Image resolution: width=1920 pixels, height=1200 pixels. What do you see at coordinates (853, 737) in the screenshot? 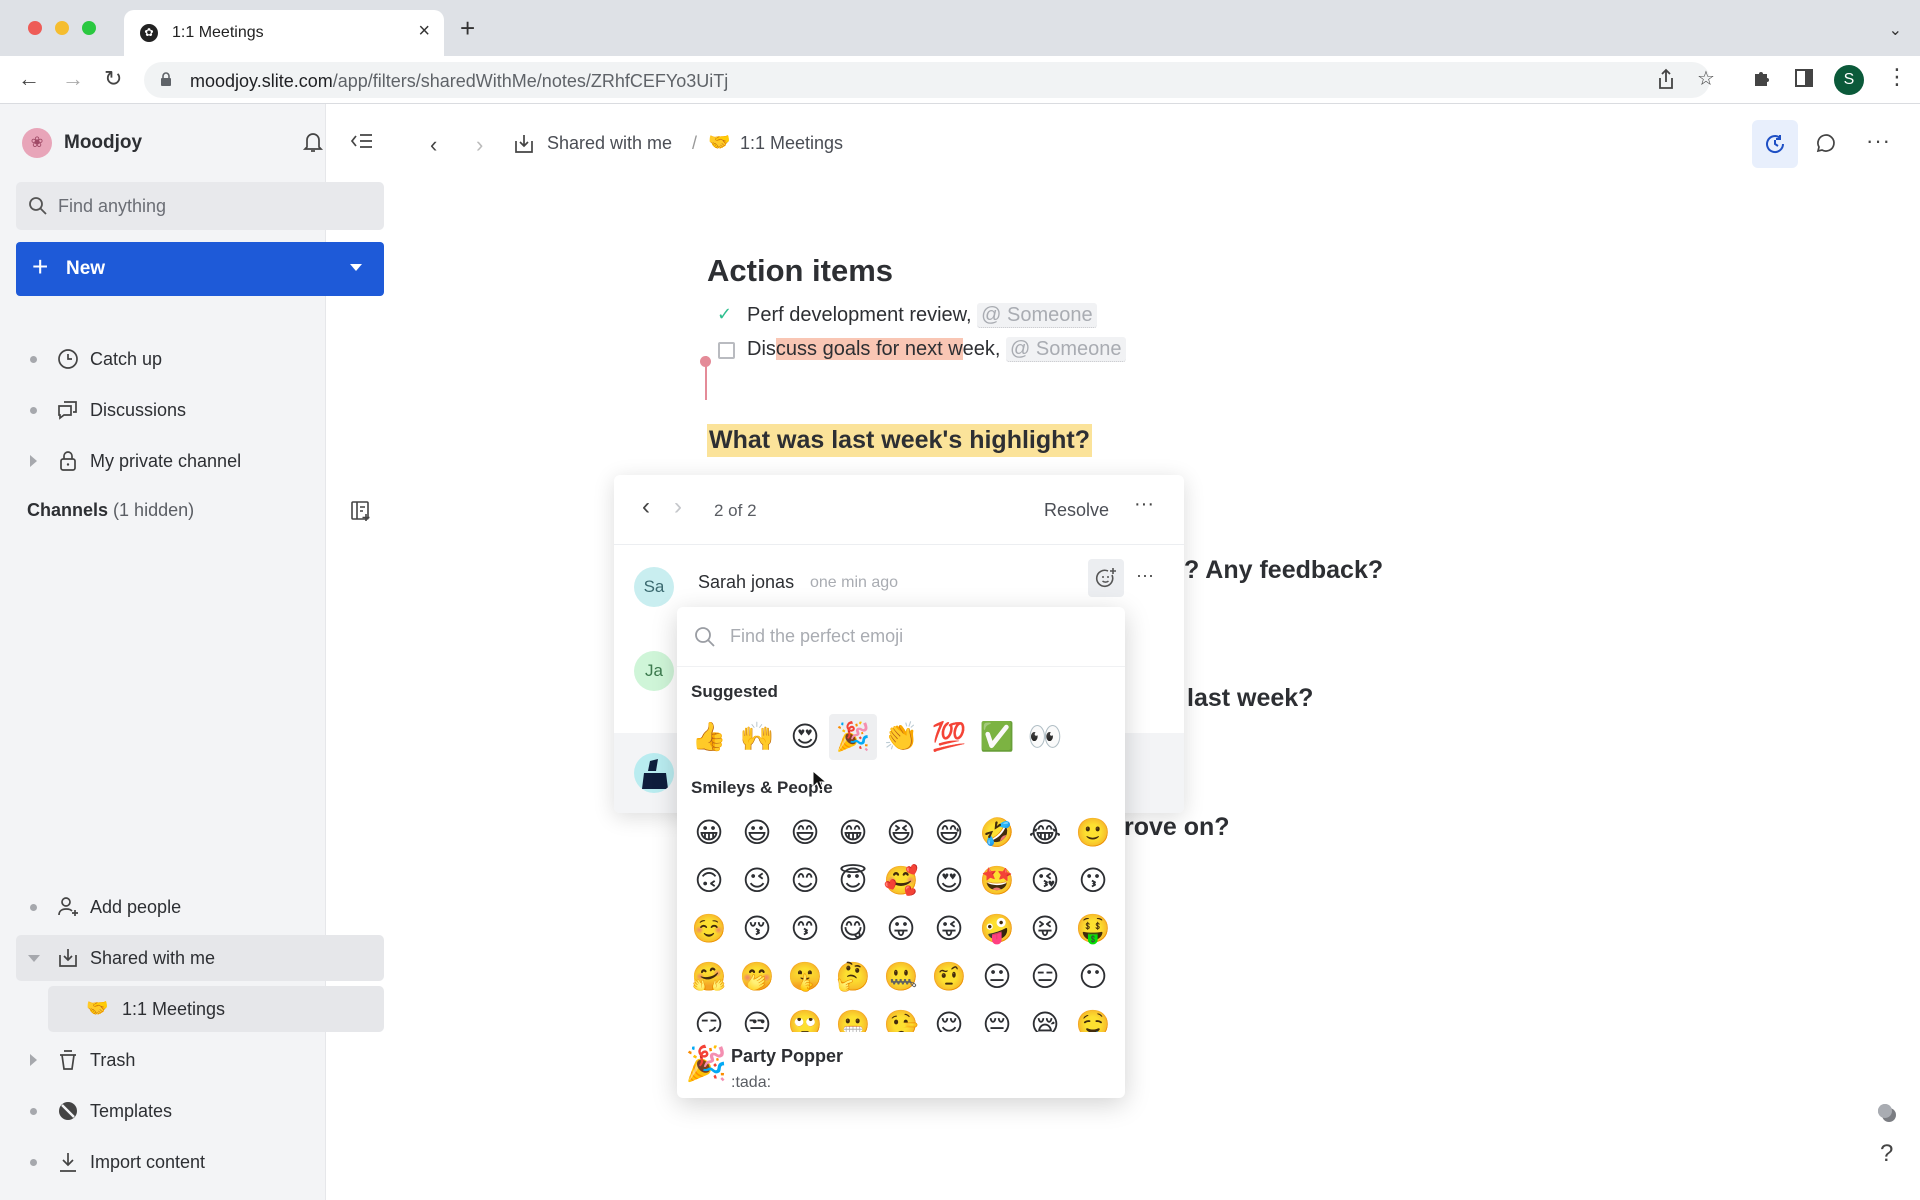
I see `emoji-option: 🎉` at bounding box center [853, 737].